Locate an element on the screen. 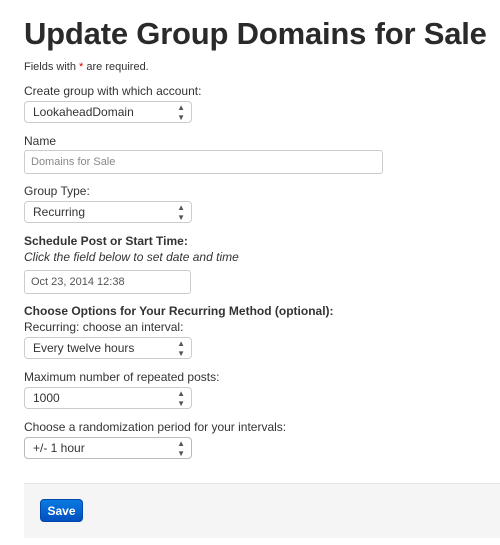  save-button: Save is located at coordinates (61, 510).